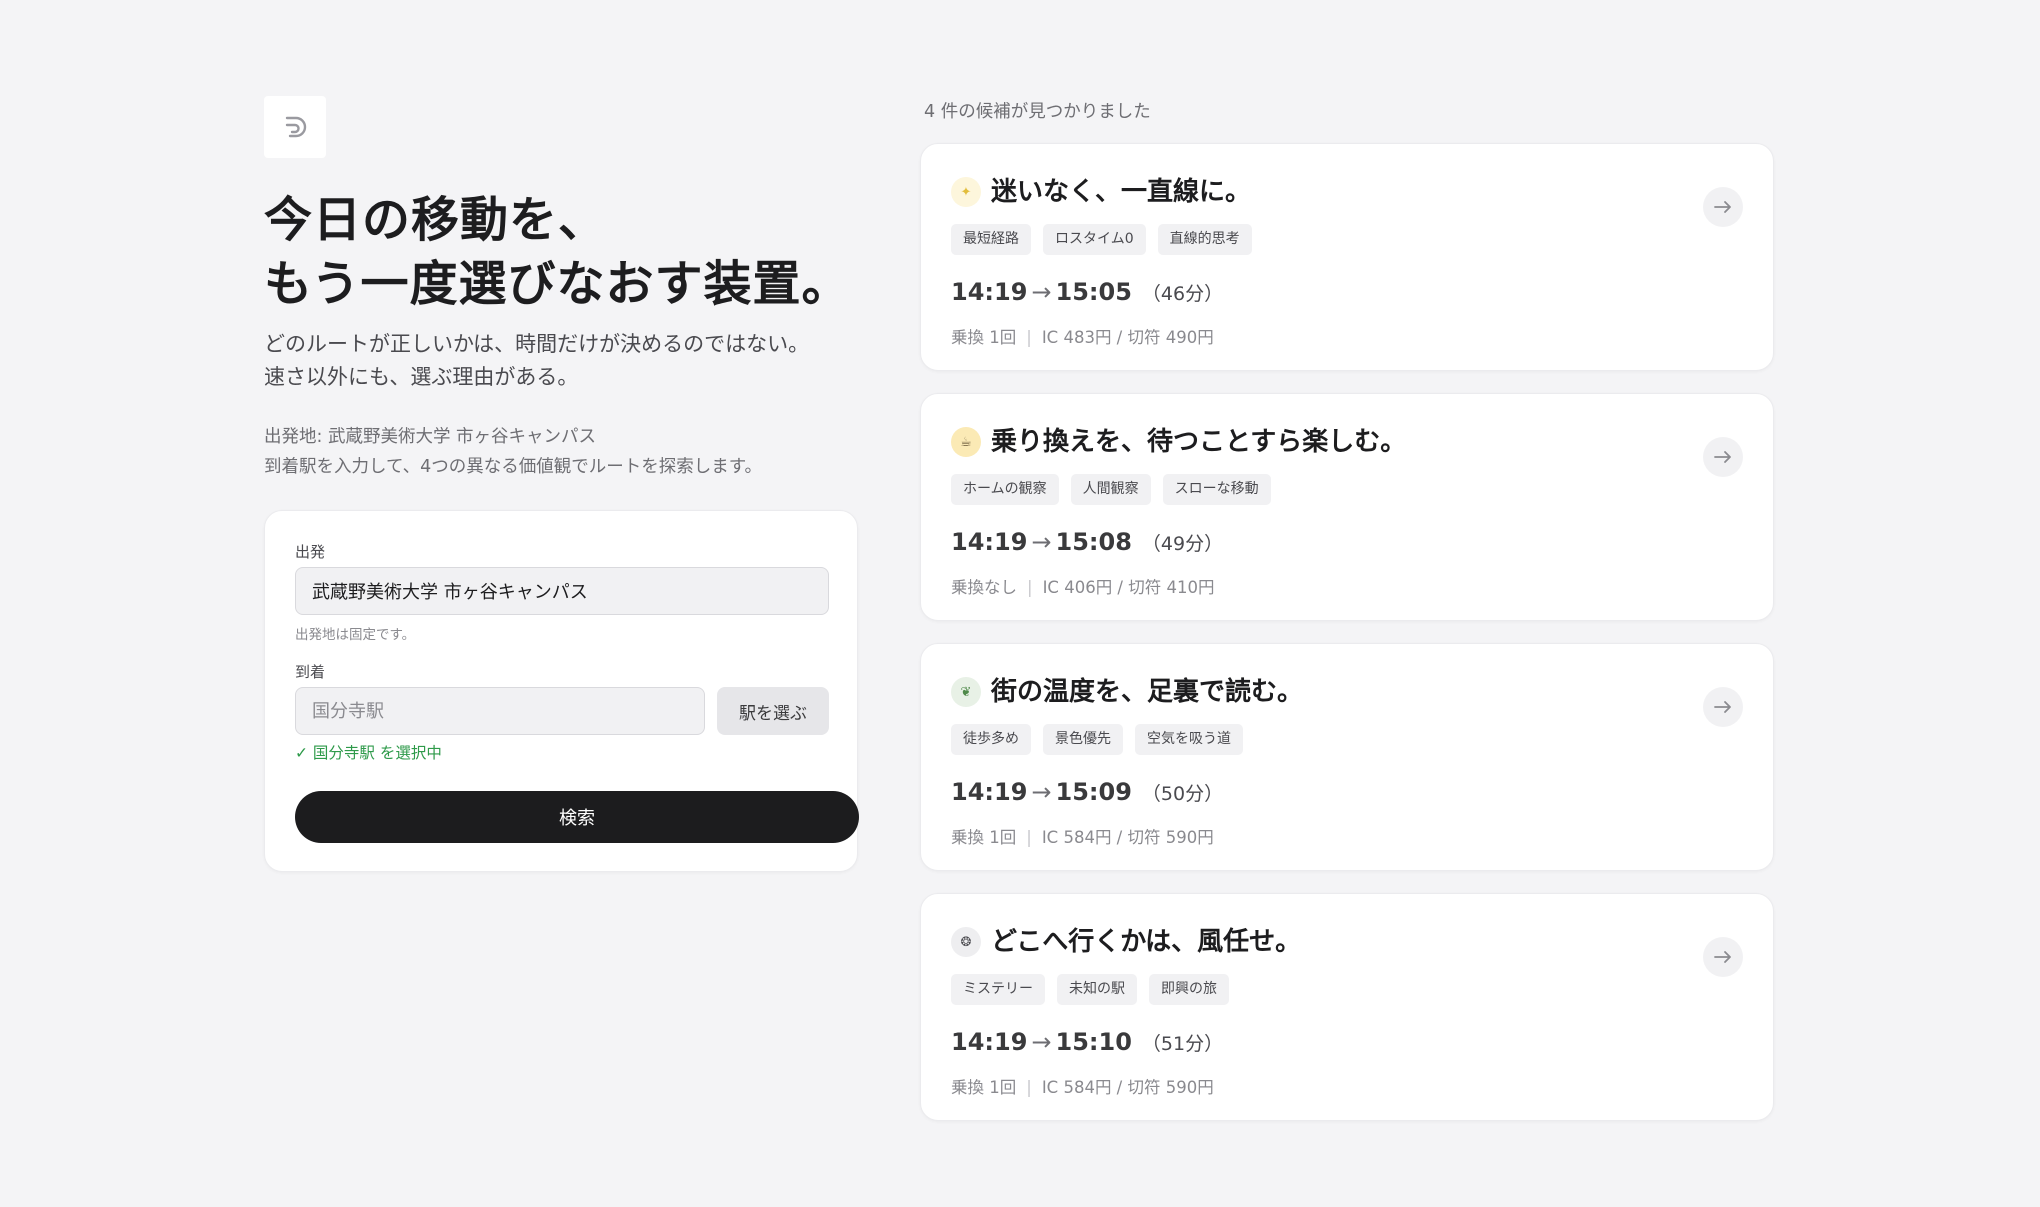 The width and height of the screenshot is (2040, 1207). I want to click on fare-info: IC 483円 / 切符 490円, so click(1127, 337).